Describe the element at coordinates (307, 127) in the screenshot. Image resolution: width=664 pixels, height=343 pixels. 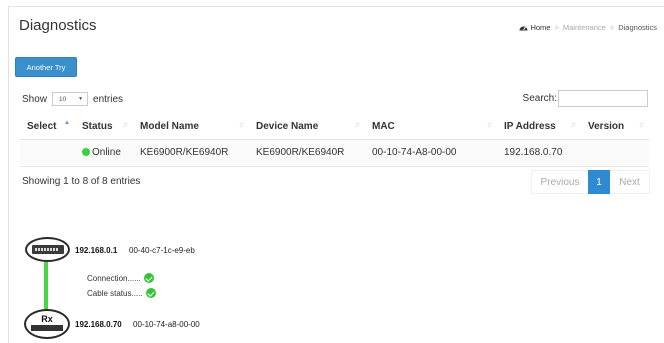
I see `column-header-device-name: Device Name ⇵` at that location.